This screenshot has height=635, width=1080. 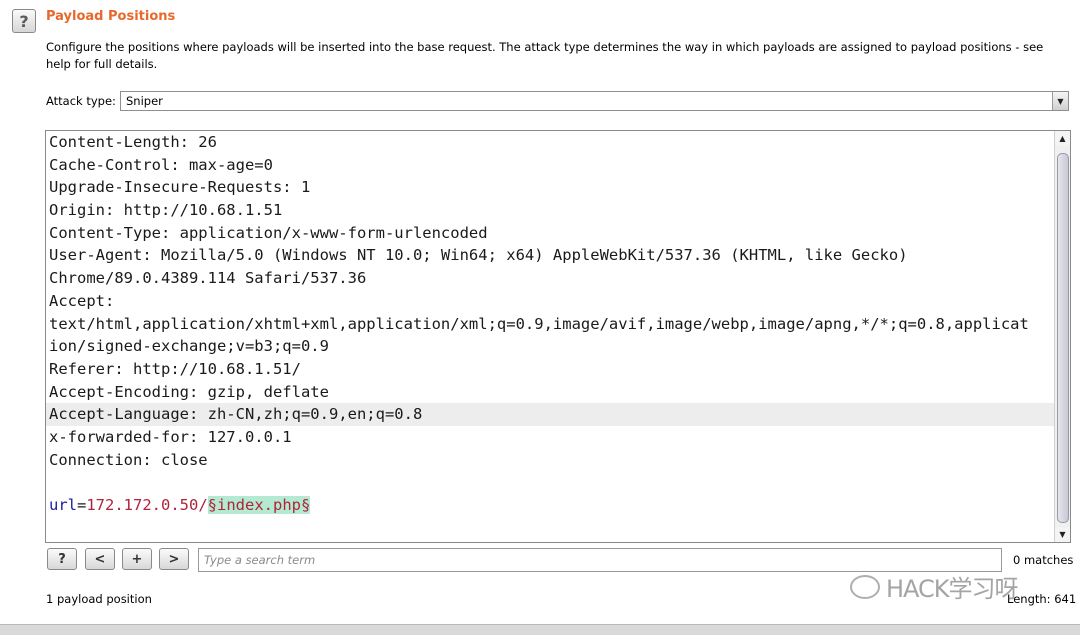 I want to click on section-title: Payload Positions, so click(x=111, y=16).